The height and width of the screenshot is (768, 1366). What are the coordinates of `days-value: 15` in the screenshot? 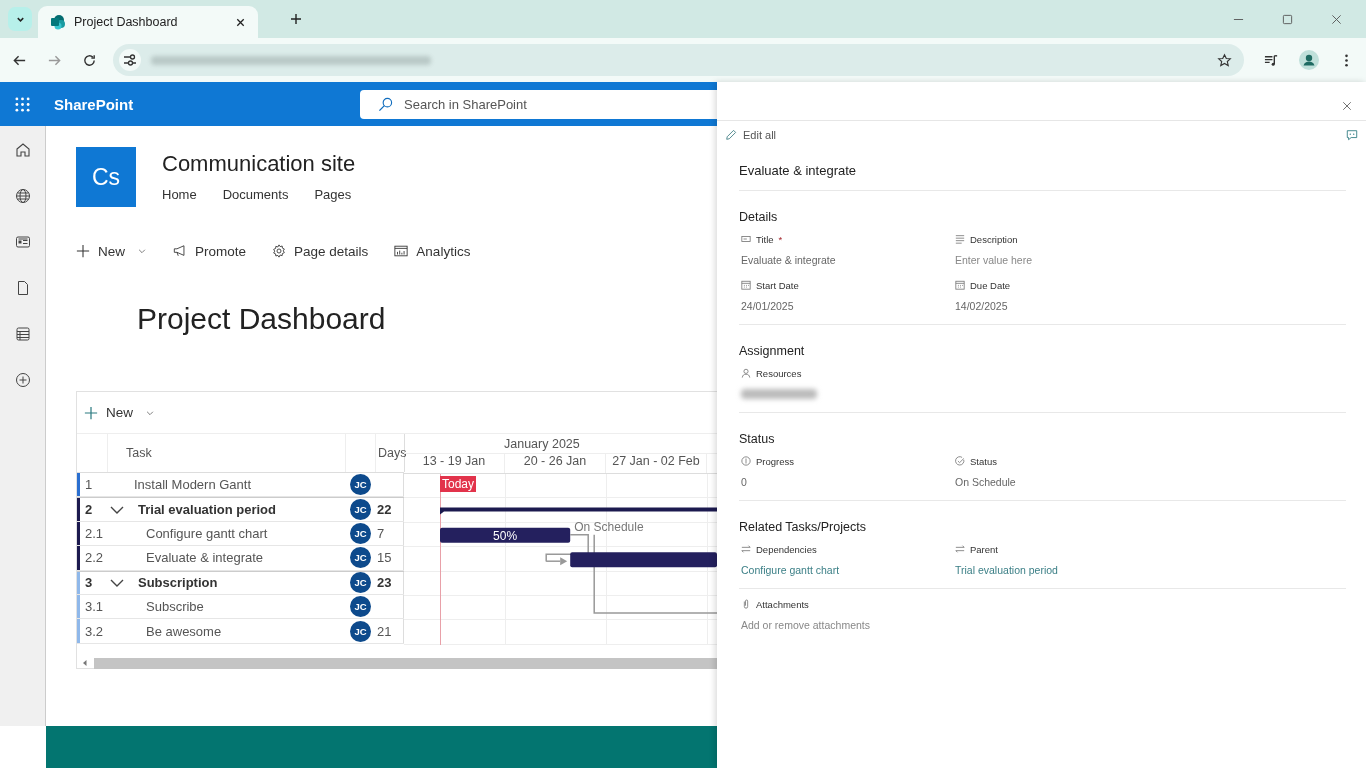 It's located at (384, 558).